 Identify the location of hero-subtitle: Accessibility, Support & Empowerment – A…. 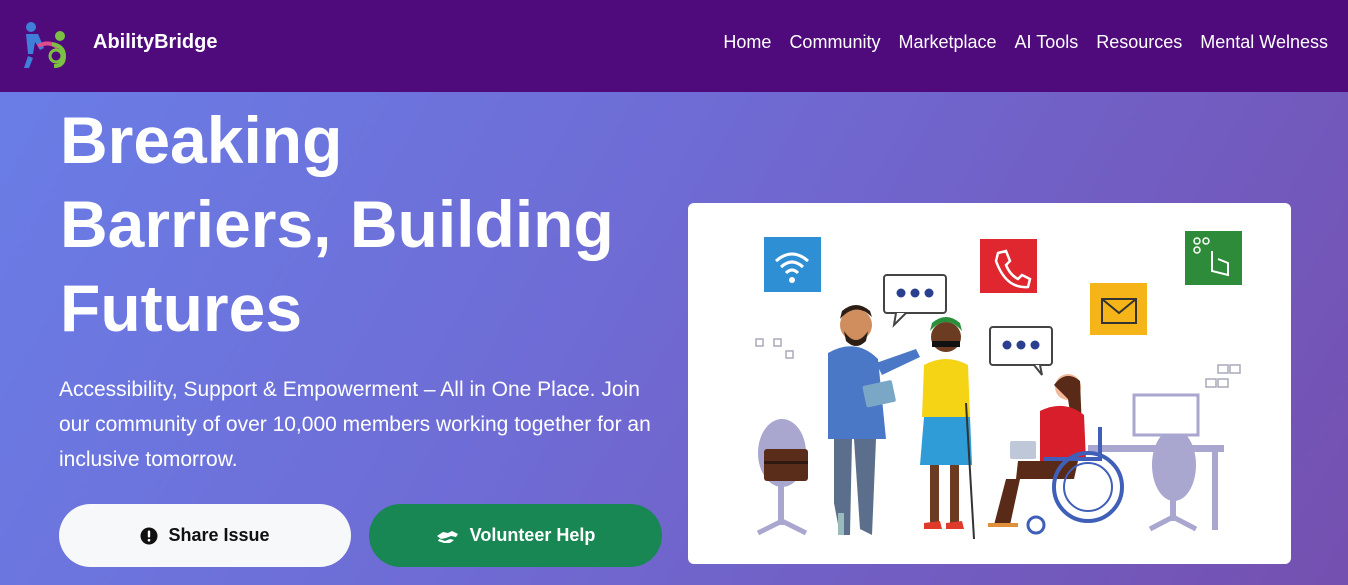
(355, 424).